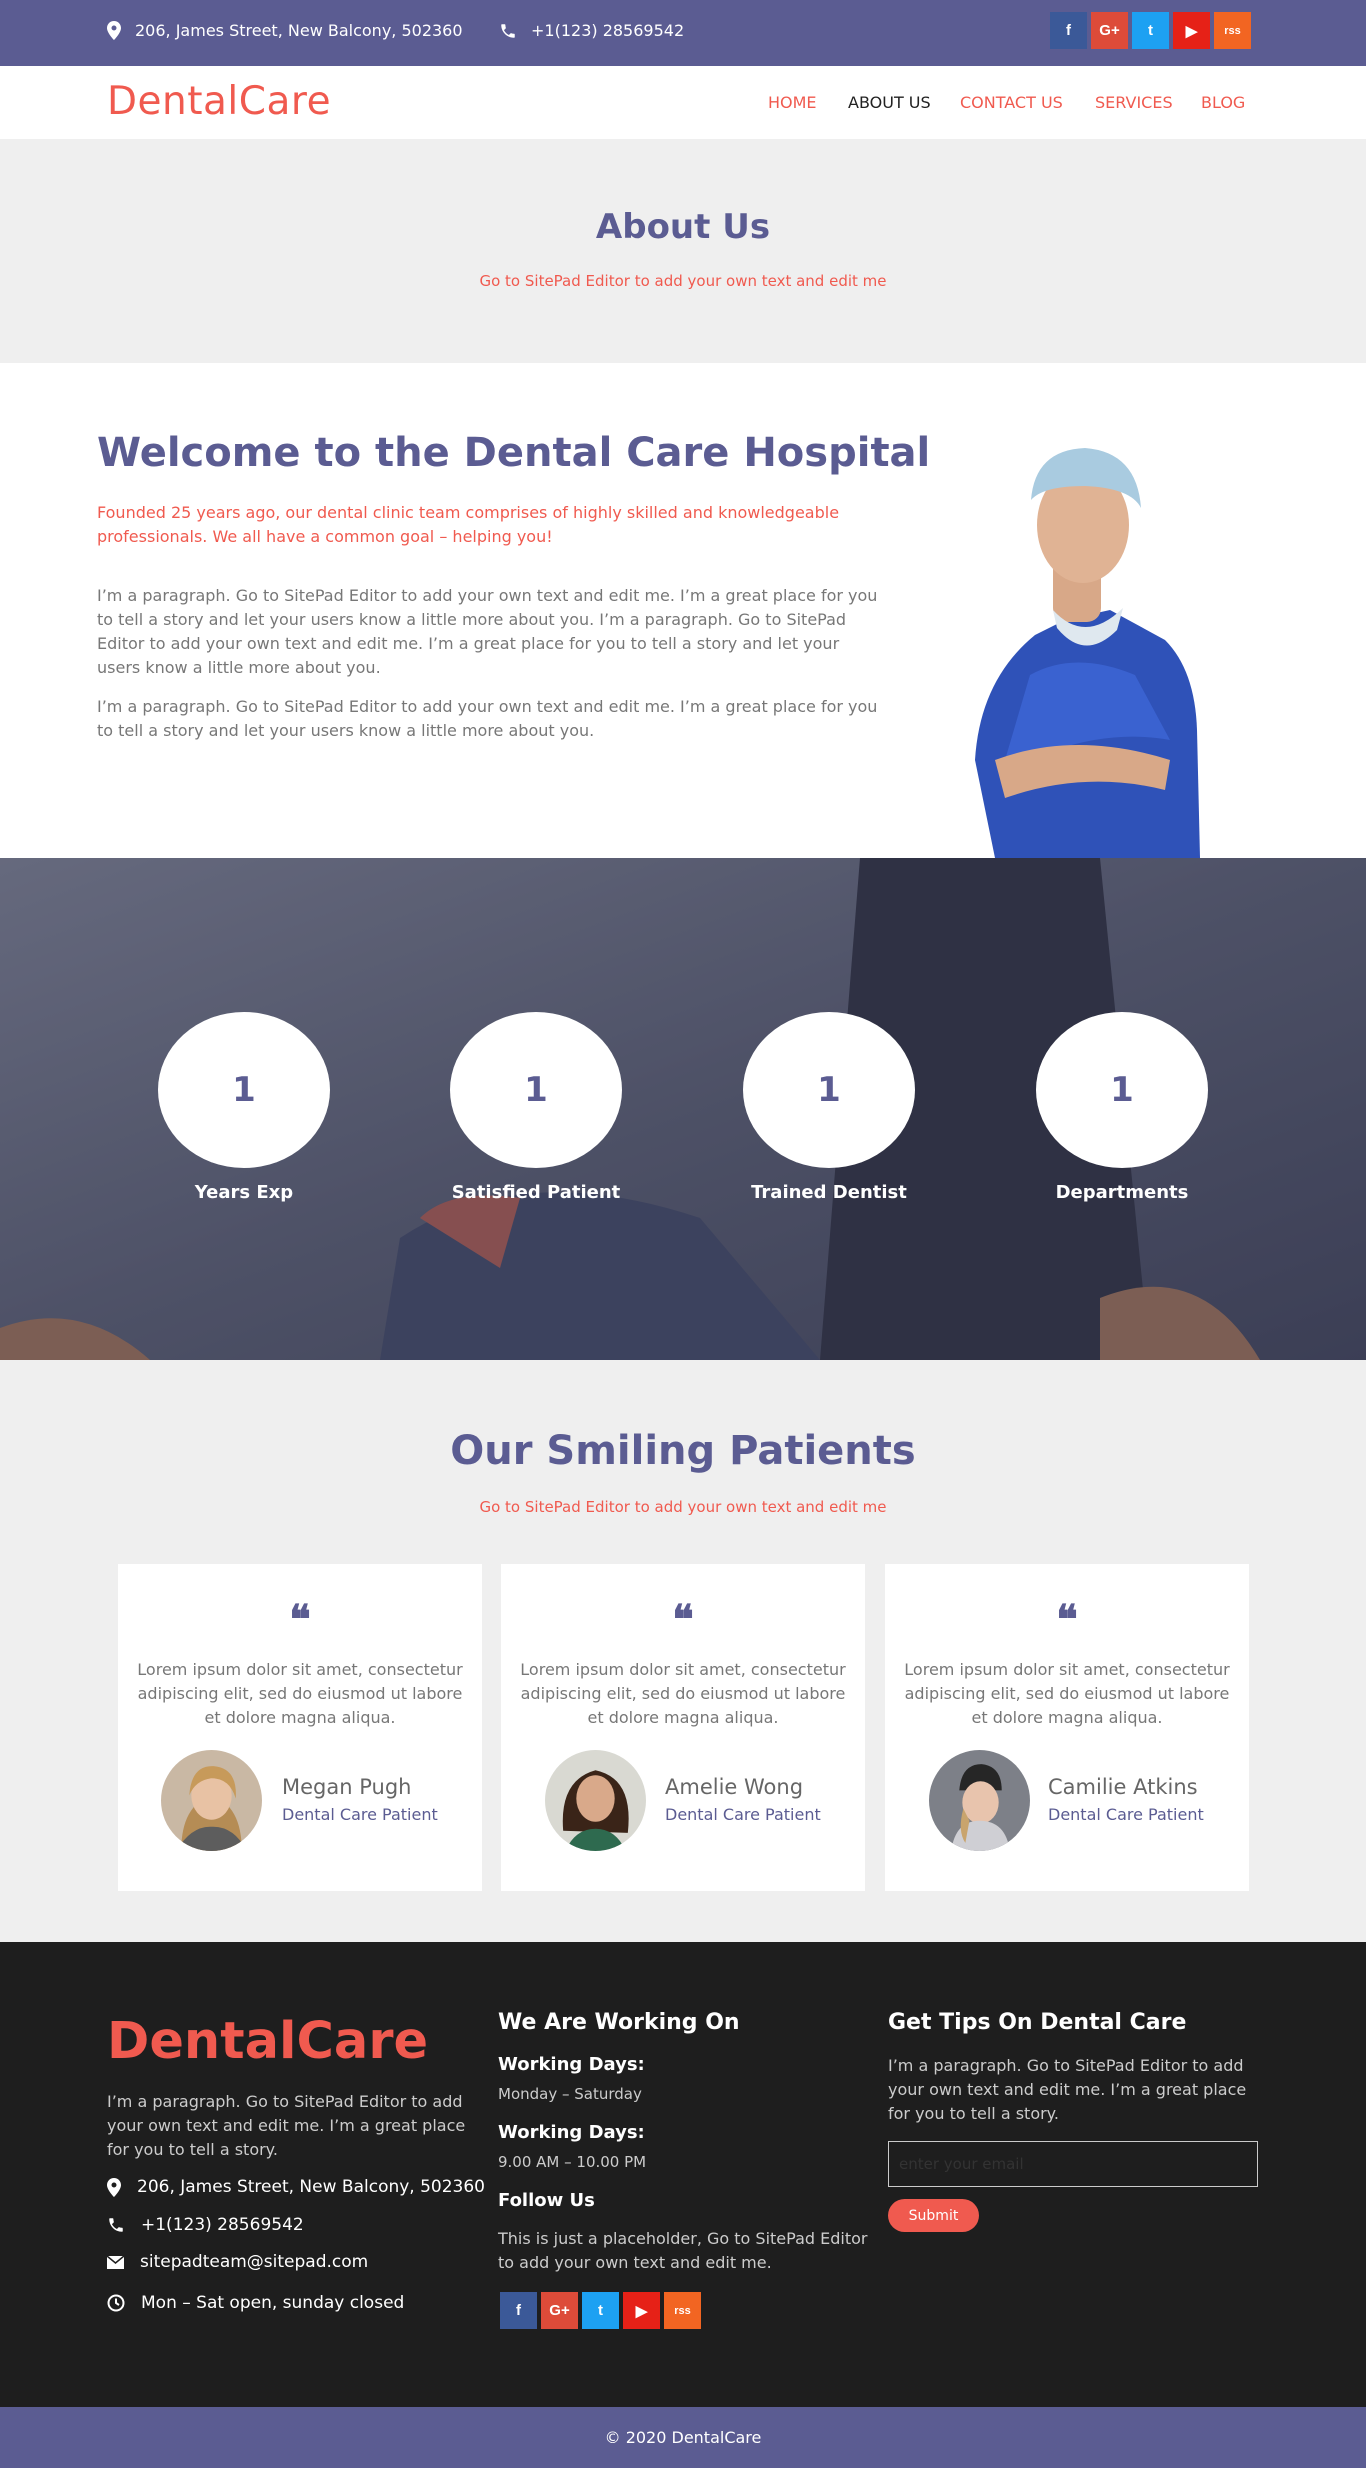  I want to click on stat-label-patients: Satisfied Patient, so click(536, 1192).